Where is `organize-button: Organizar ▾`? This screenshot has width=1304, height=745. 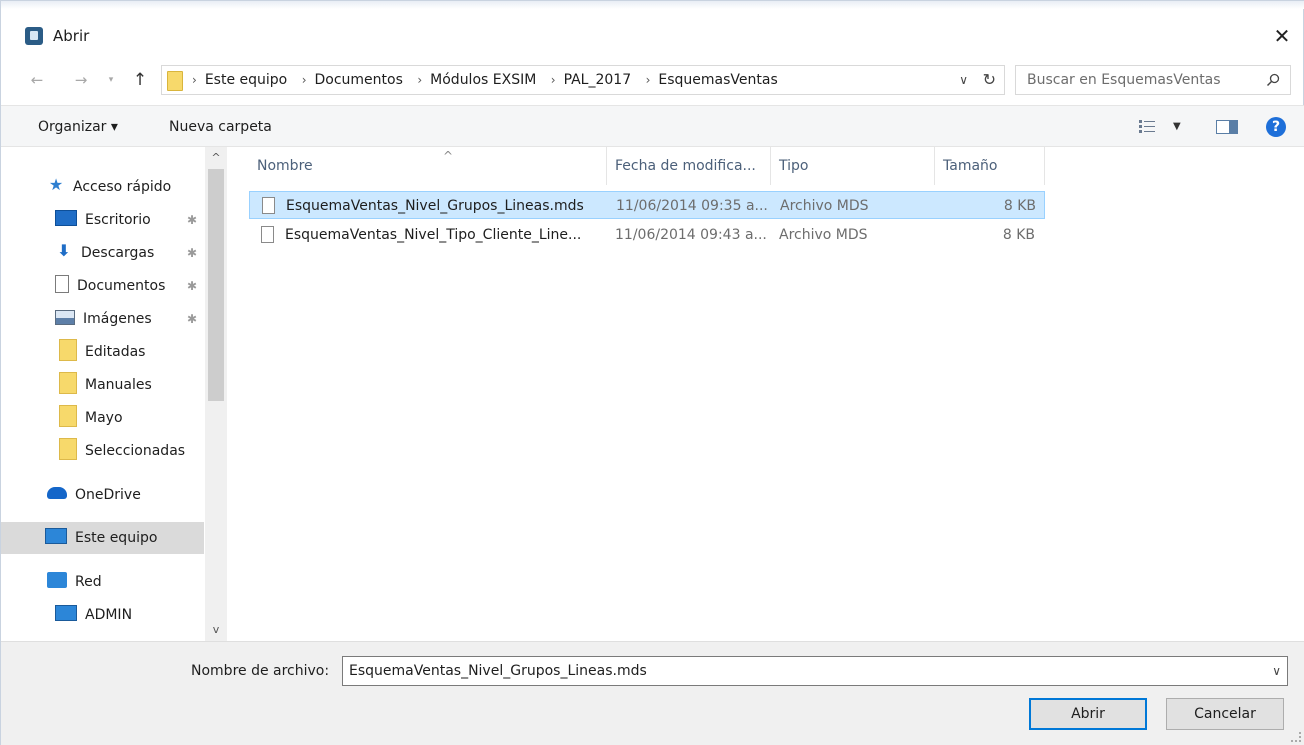
organize-button: Organizar ▾ is located at coordinates (78, 127).